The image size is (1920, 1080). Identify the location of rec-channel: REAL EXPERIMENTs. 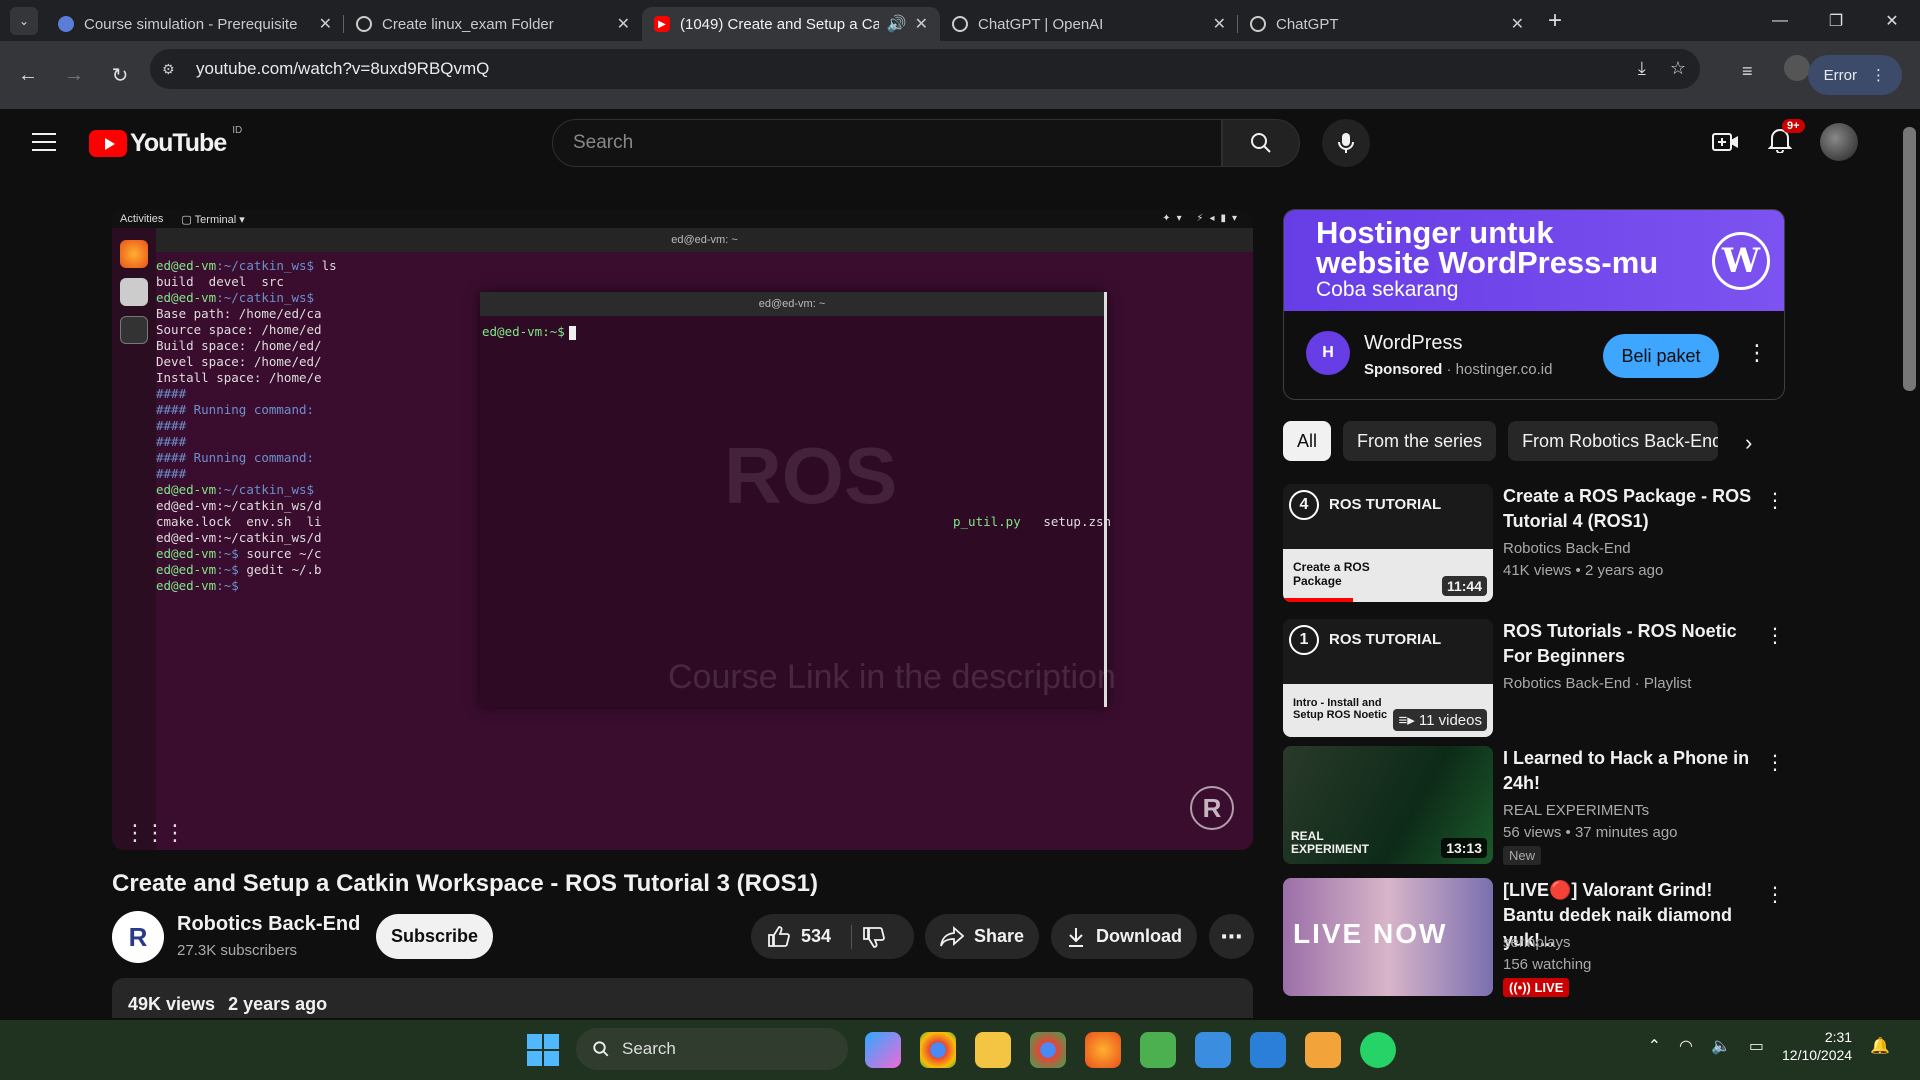
(1576, 810).